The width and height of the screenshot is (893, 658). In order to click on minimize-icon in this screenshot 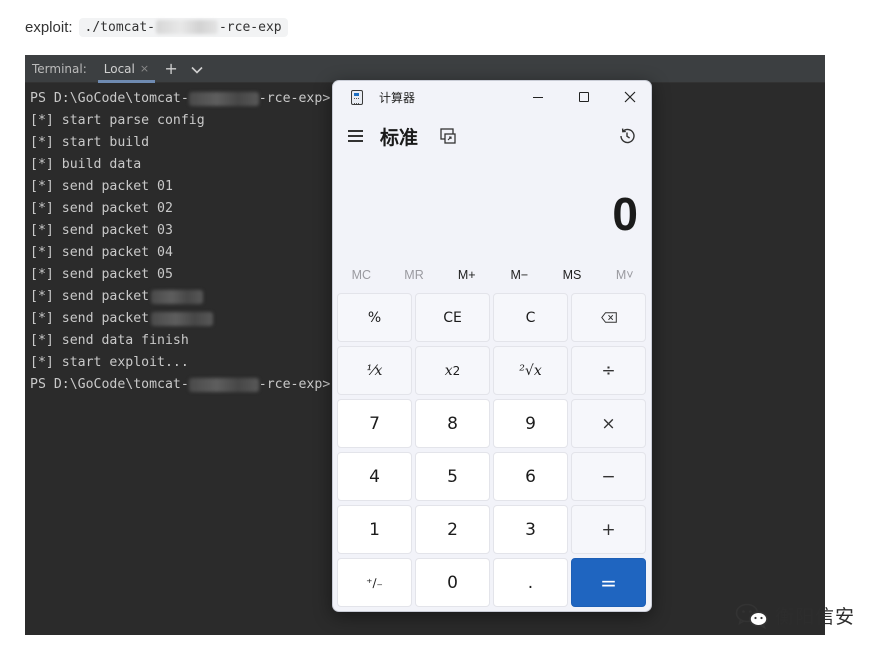, I will do `click(538, 97)`.